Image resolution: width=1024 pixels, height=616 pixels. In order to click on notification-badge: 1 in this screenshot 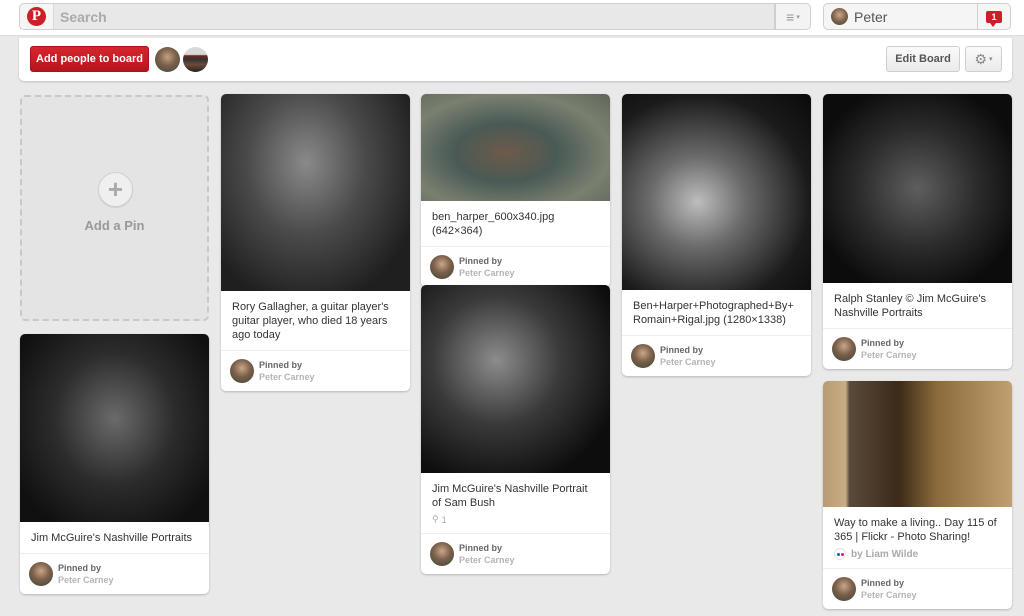, I will do `click(994, 18)`.